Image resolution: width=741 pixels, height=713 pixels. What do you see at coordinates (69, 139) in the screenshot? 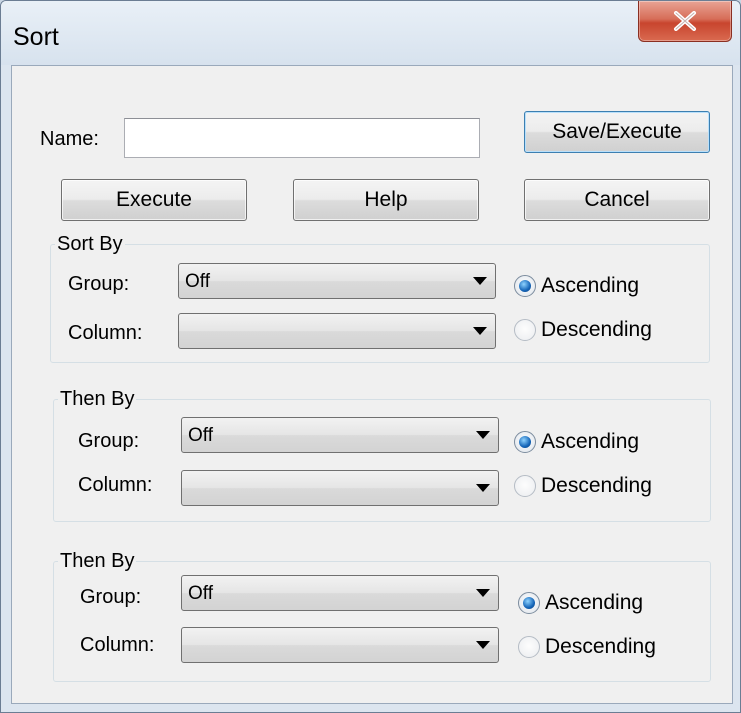
I see `name-label: Name:` at bounding box center [69, 139].